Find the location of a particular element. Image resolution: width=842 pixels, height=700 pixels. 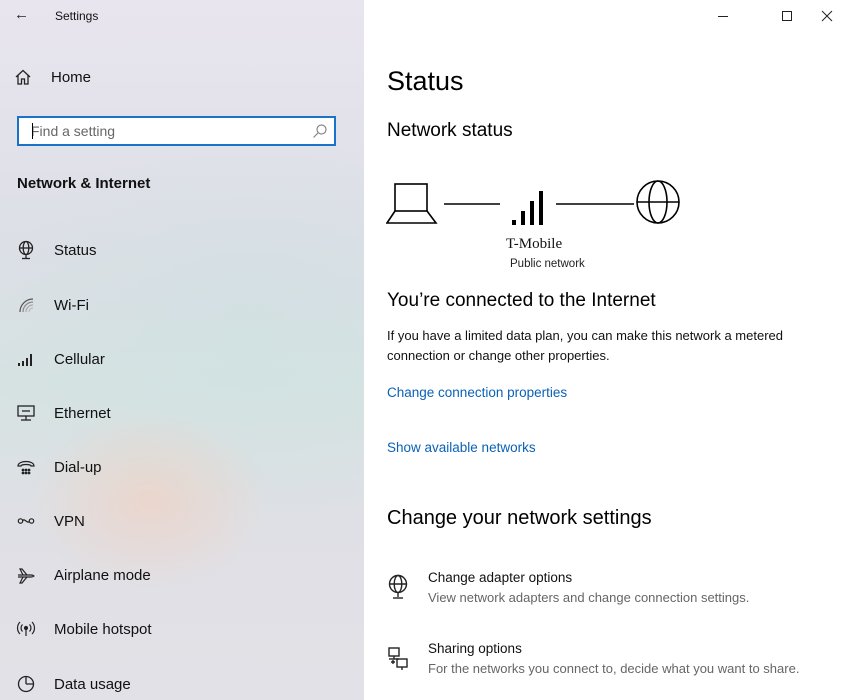

adapter-icon is located at coordinates (398, 589).